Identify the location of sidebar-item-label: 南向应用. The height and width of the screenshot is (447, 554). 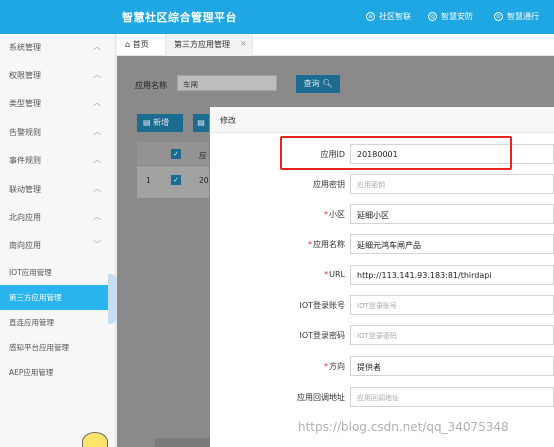
(25, 245).